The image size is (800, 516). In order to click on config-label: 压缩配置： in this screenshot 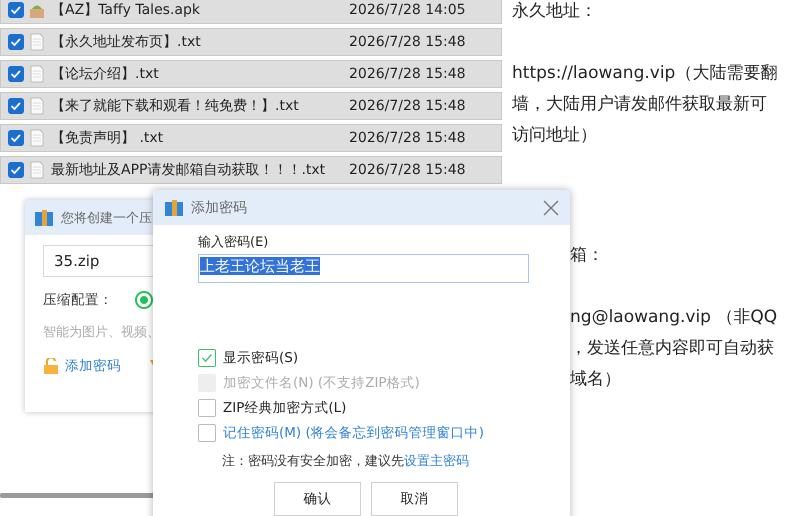, I will do `click(78, 300)`.